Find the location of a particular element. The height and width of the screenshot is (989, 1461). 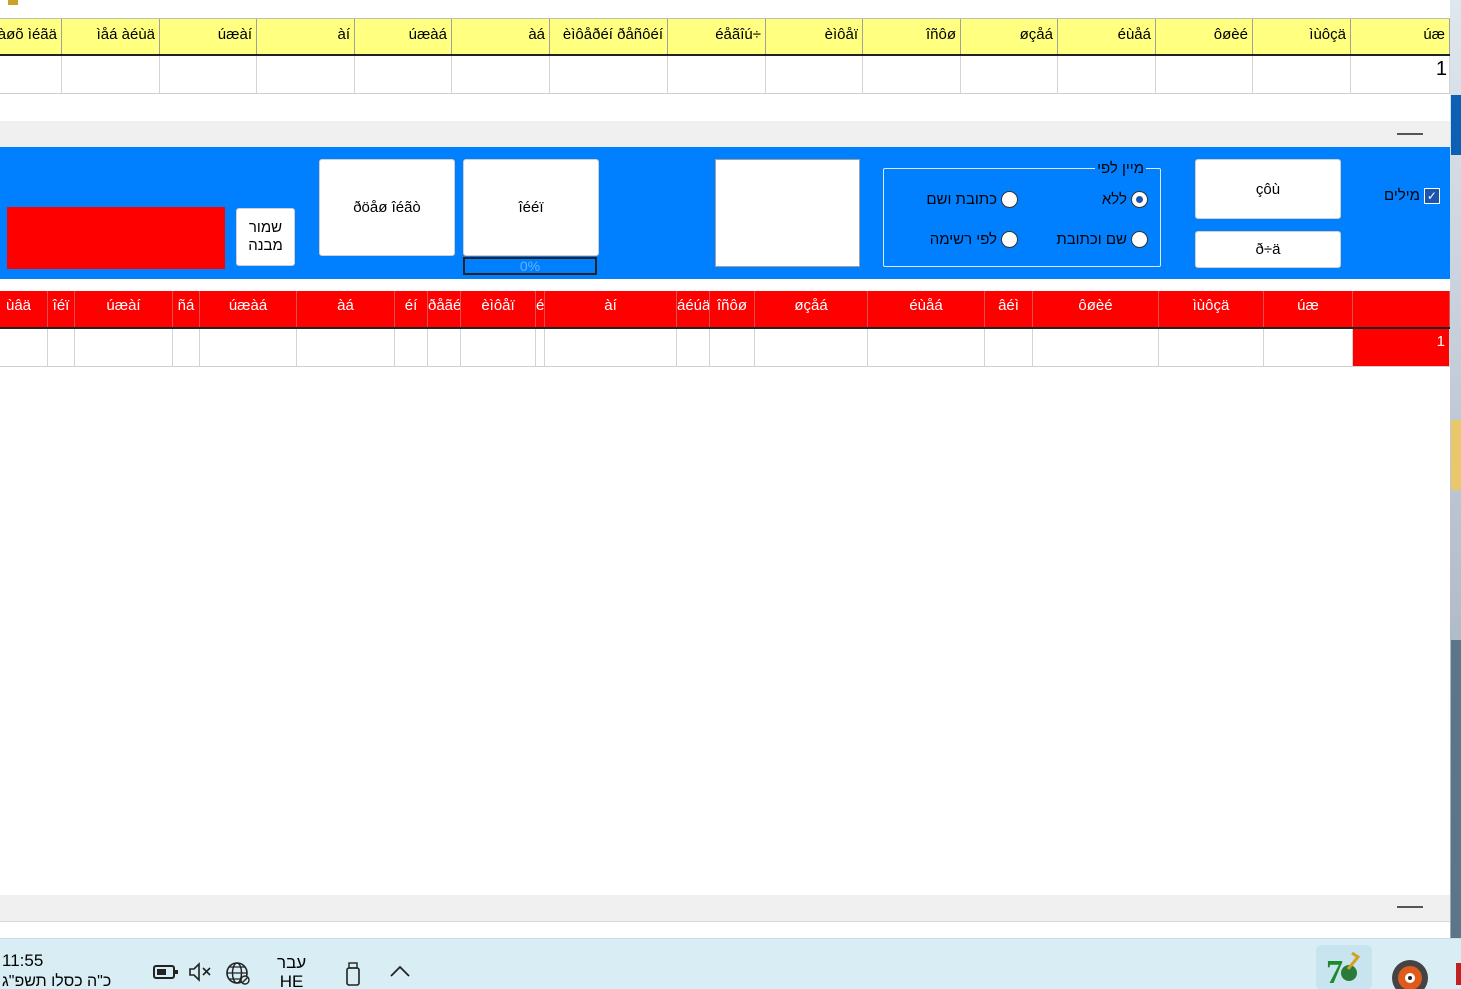

network-globe-icon is located at coordinates (238, 973).